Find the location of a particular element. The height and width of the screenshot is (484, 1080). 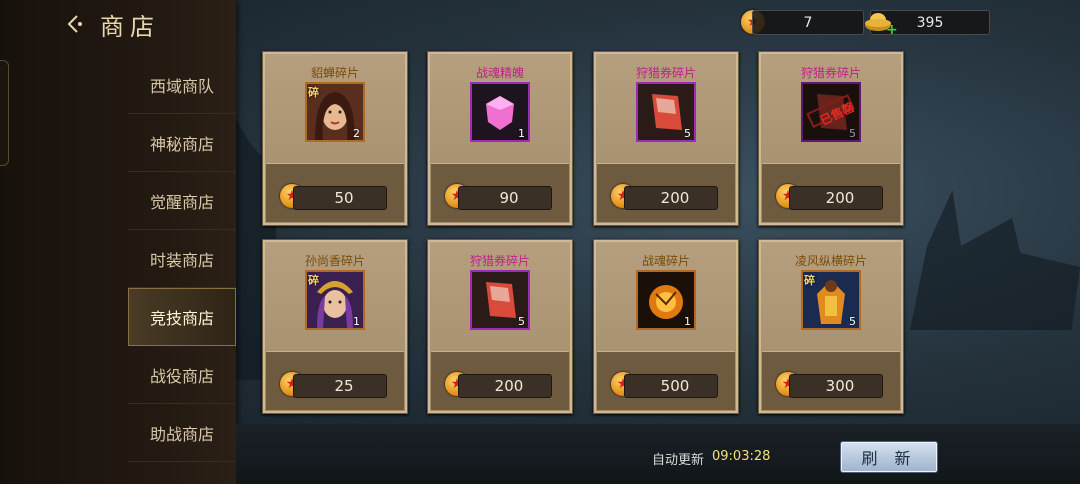

item-icon-frame: 碎 5 is located at coordinates (831, 300).